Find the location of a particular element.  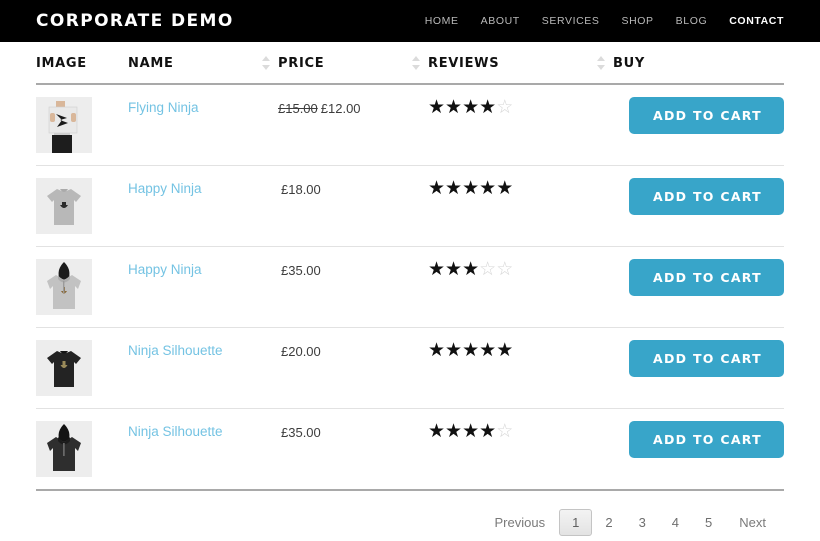

star-icon: ☆ is located at coordinates (488, 269).